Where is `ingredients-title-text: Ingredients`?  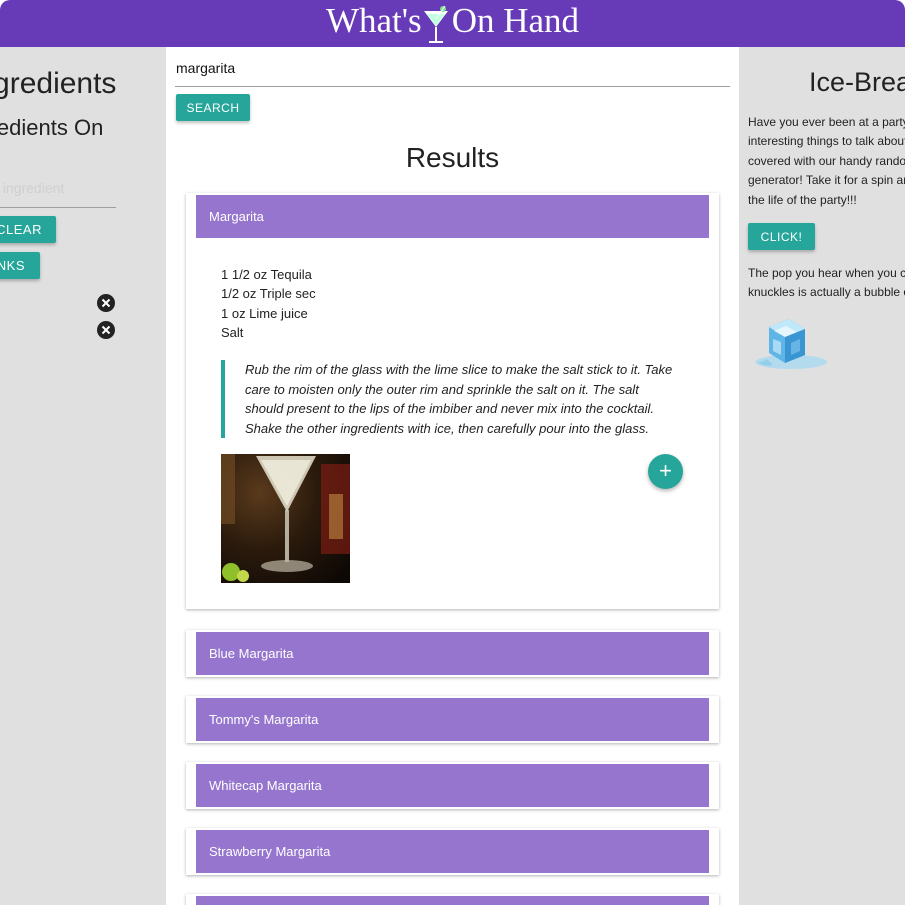
ingredients-title-text: Ingredients is located at coordinates (58, 83).